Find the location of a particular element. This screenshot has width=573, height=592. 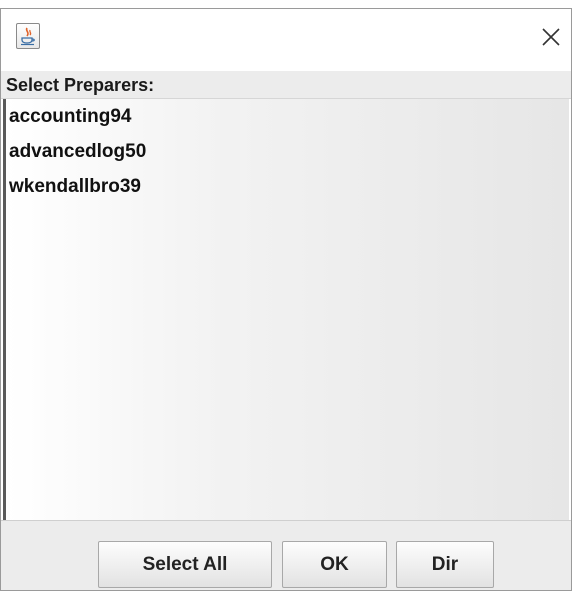

close-button is located at coordinates (551, 37).